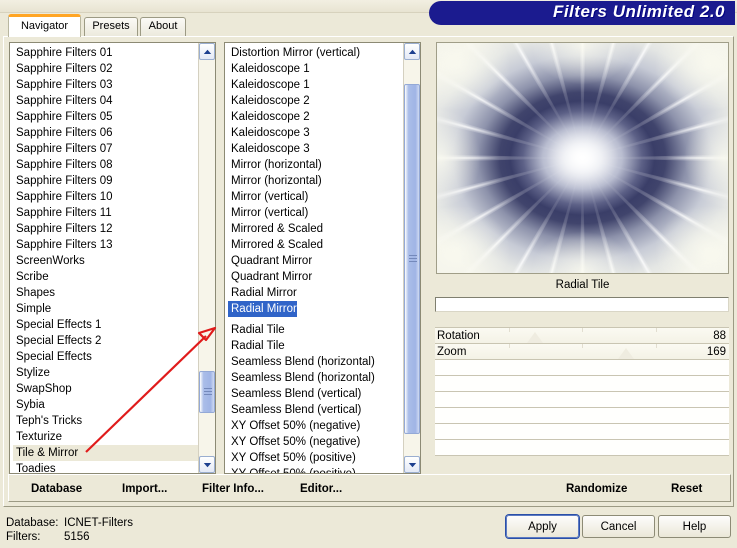 This screenshot has height=548, width=737. Describe the element at coordinates (105, 309) in the screenshot. I see `category-list-item: Simple` at that location.